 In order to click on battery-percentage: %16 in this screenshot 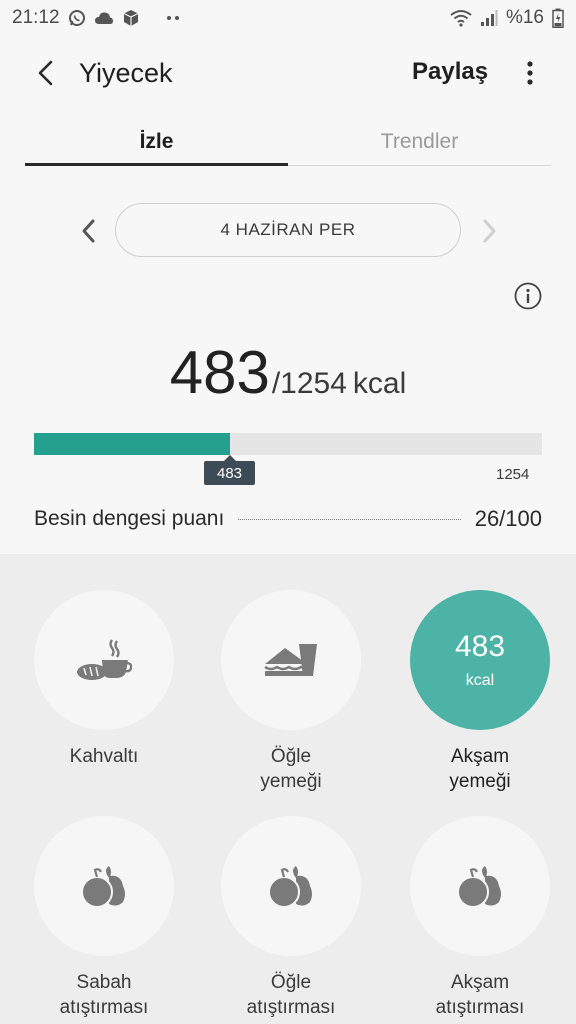, I will do `click(524, 17)`.